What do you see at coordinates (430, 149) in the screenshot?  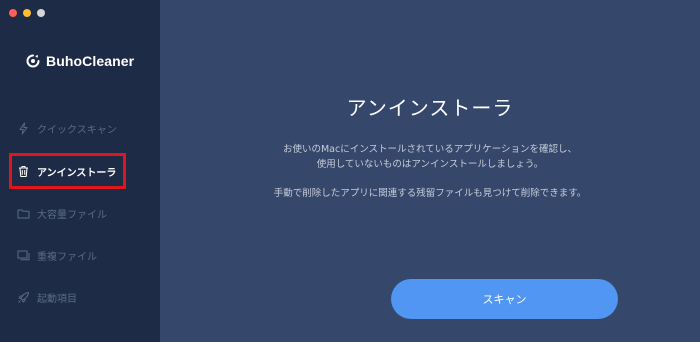 I see `description-line-1: お使いのMacにインストールされているアプリケーションを確認し、` at bounding box center [430, 149].